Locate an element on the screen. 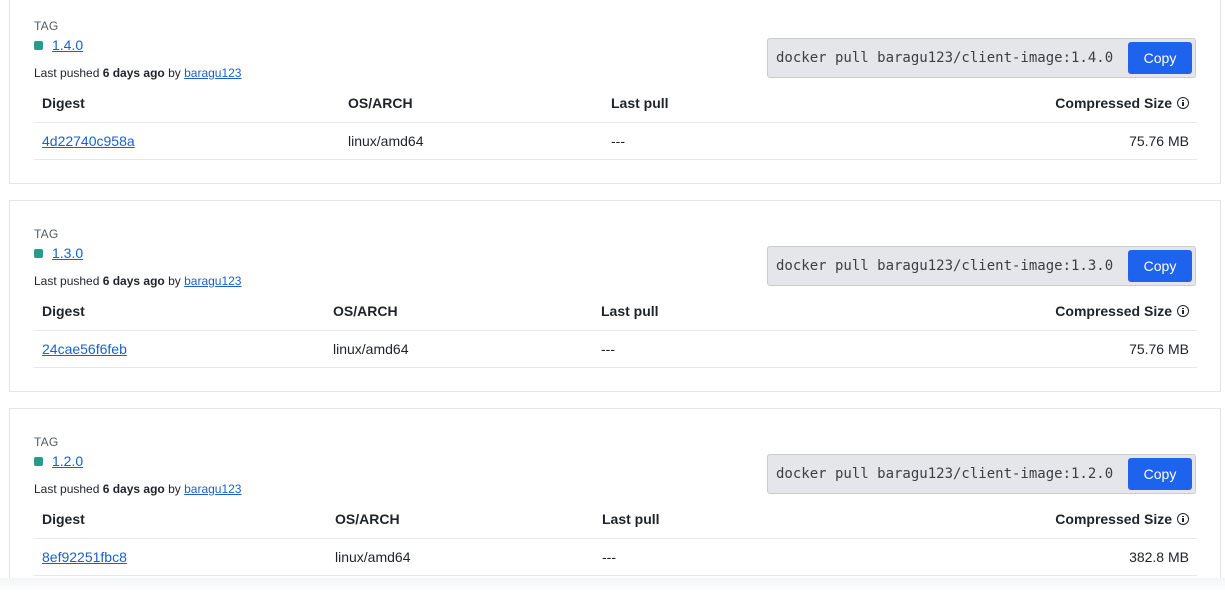 The image size is (1225, 592). tag-header: 1.3.0 is located at coordinates (58, 253).